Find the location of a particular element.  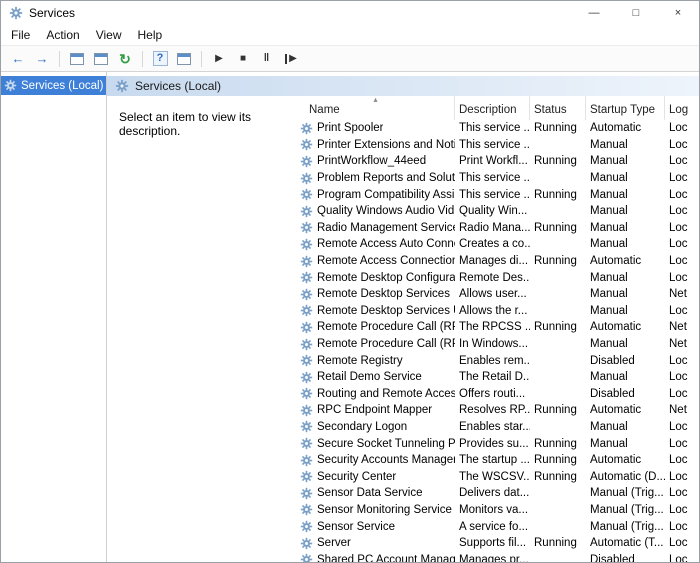

menu-action: Action is located at coordinates (62, 35).